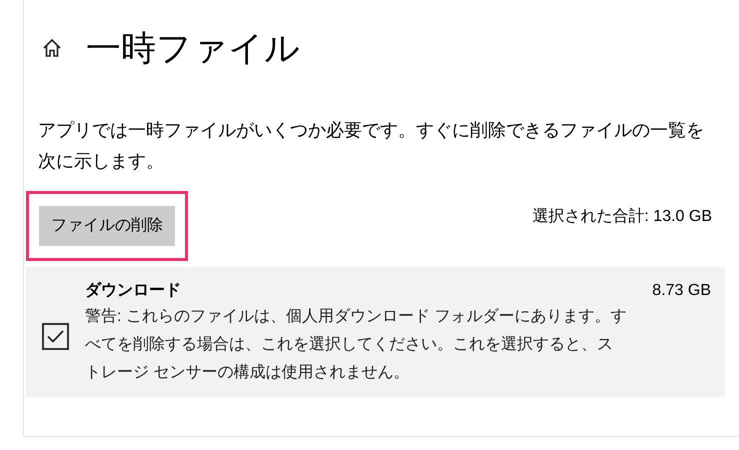 This screenshot has width=739, height=450. I want to click on category-description: 警告: これらのファイルは、個人用ダウンロード フォルダーにあります。すべてを削除する場合は、これを選択してください。これを選択すると、ストレージ センサーの構成は使用されません。, so click(356, 344).